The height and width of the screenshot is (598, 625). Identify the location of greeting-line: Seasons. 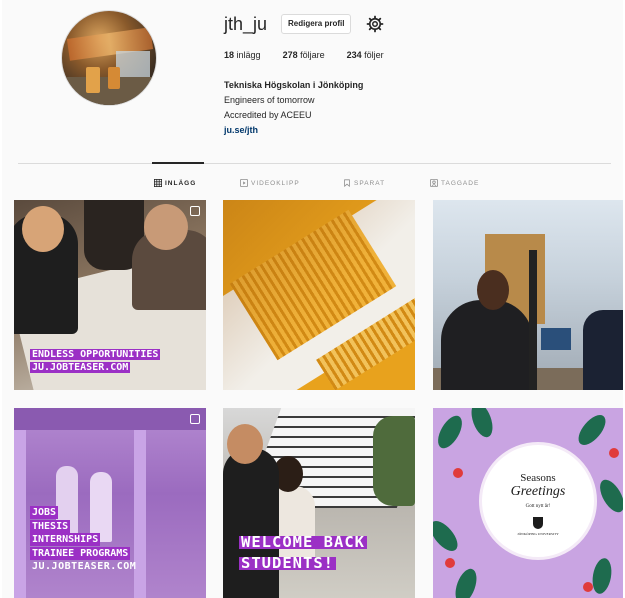
(538, 478).